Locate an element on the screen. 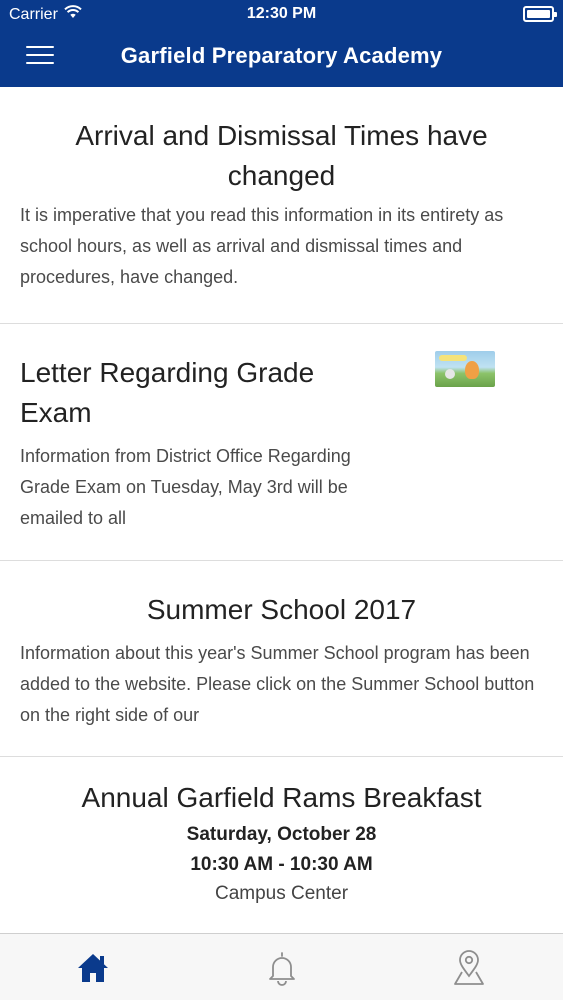 The image size is (563, 1000). map-pin-icon is located at coordinates (469, 967).